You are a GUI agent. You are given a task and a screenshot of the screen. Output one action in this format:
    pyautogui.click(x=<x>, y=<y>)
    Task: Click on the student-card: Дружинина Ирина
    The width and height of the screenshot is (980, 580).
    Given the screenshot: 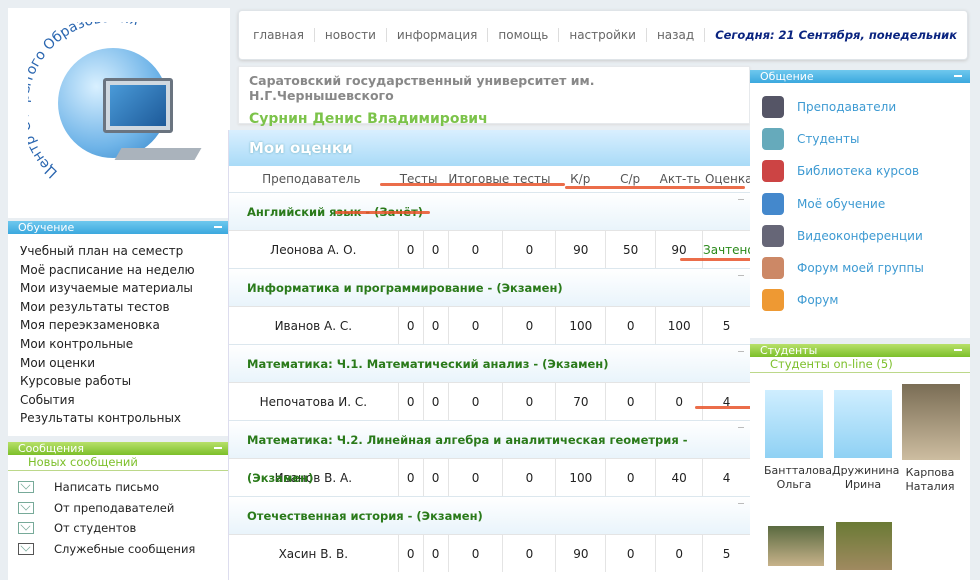 What is the action you would take?
    pyautogui.click(x=865, y=441)
    